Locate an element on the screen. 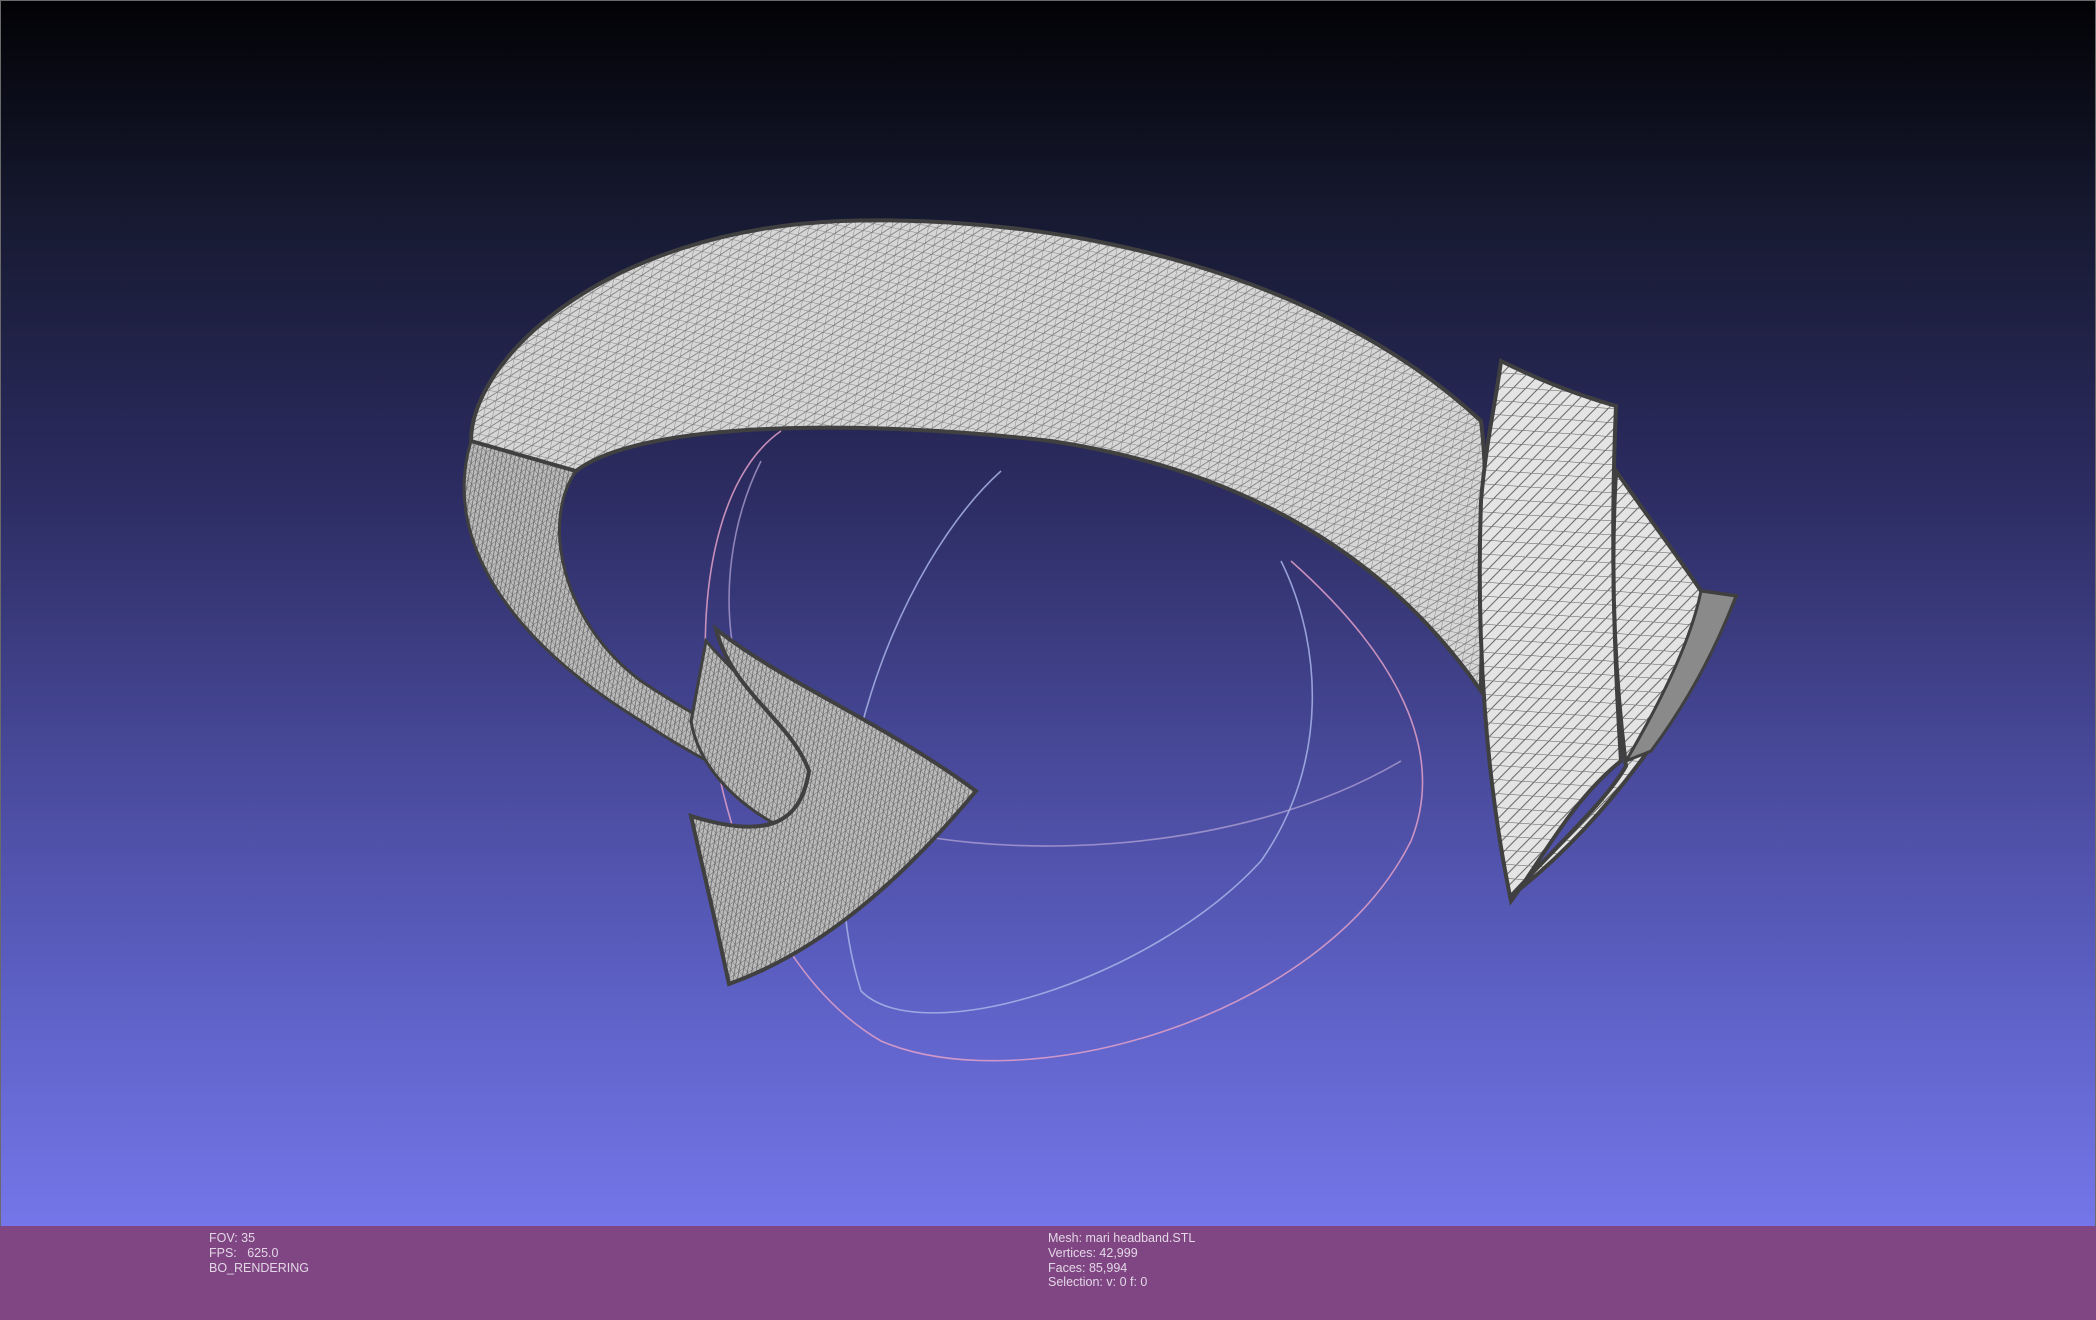 Image resolution: width=2096 pixels, height=1320 pixels. vertices-readout: Vertices: 42,999 is located at coordinates (1093, 1252).